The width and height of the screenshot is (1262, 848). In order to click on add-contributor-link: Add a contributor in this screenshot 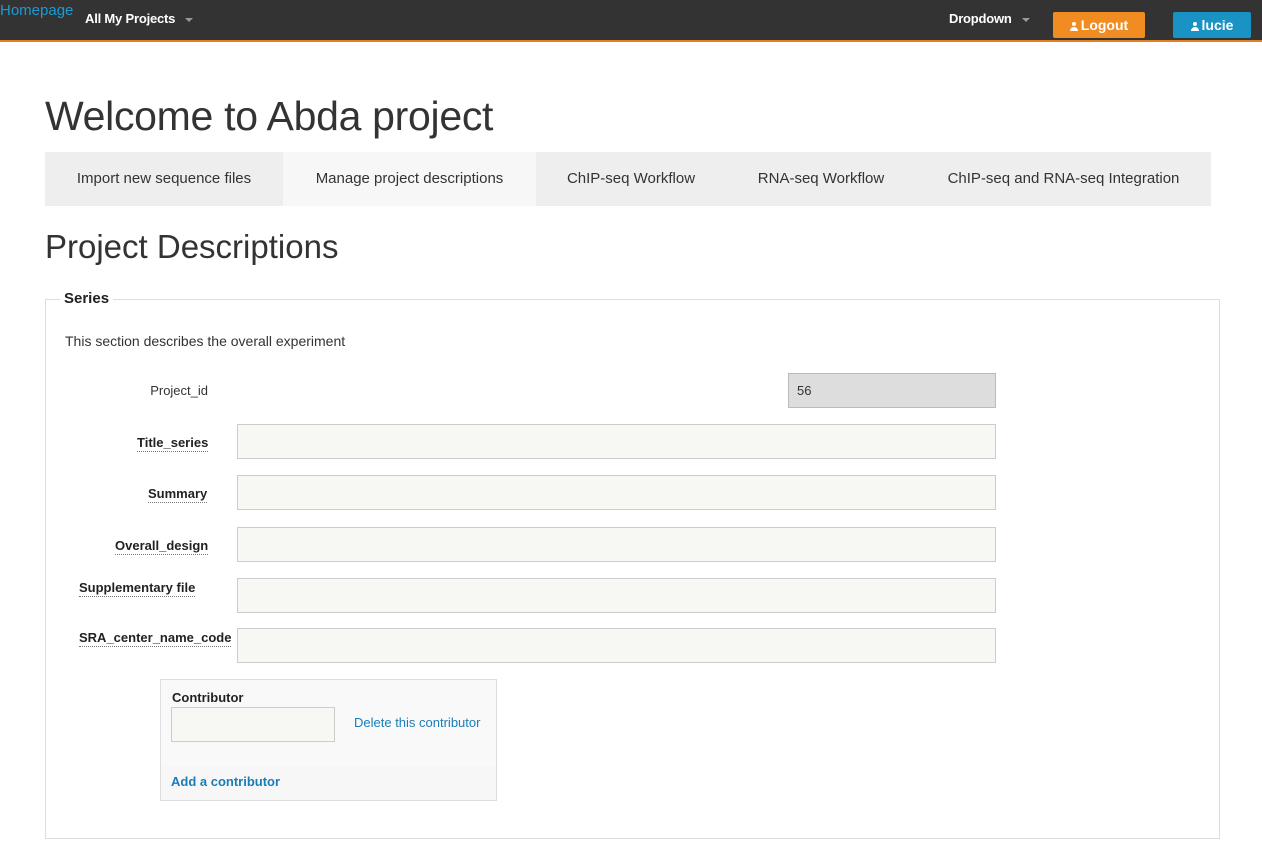, I will do `click(225, 781)`.